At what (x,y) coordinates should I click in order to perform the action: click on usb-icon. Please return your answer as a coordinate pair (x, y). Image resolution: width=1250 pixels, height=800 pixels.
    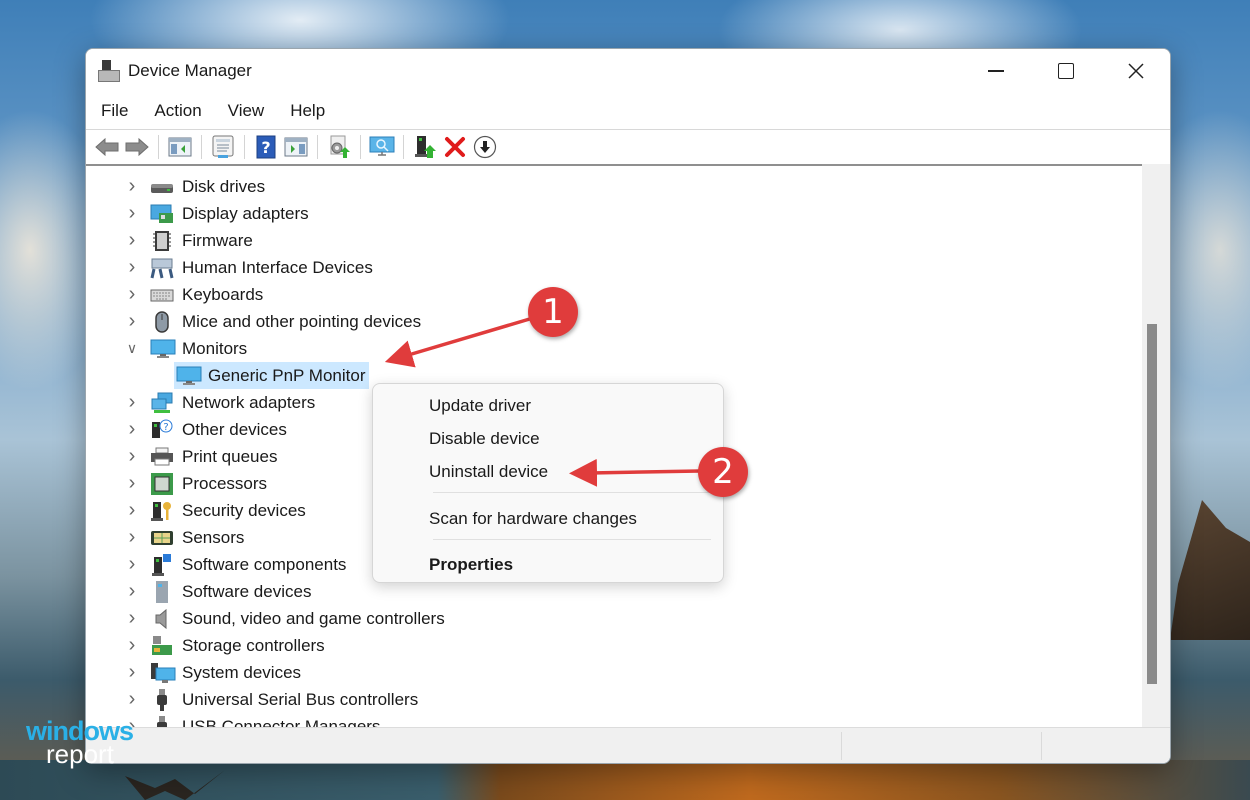
    Looking at the image, I should click on (162, 699).